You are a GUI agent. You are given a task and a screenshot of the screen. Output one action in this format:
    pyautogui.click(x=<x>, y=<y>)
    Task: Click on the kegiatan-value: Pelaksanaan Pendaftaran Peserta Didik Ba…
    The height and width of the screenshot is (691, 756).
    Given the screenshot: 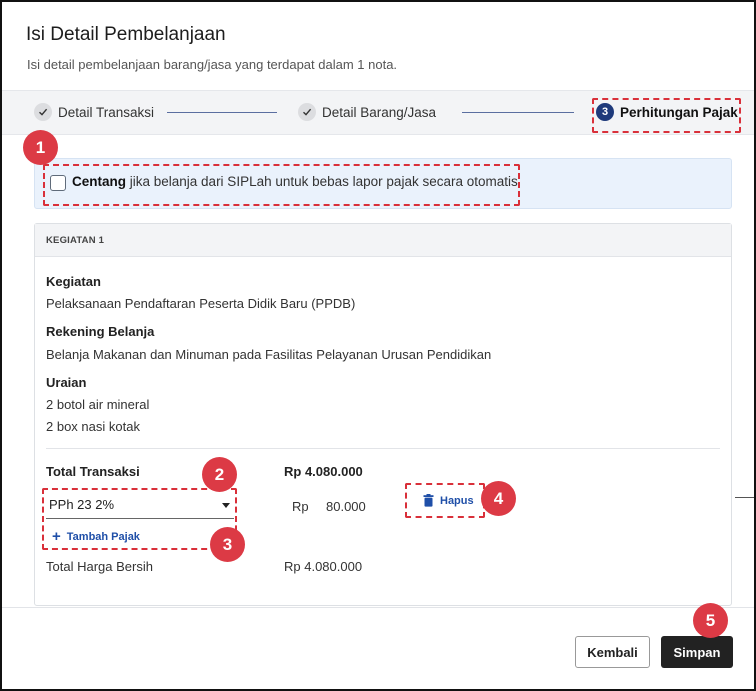 What is the action you would take?
    pyautogui.click(x=201, y=303)
    